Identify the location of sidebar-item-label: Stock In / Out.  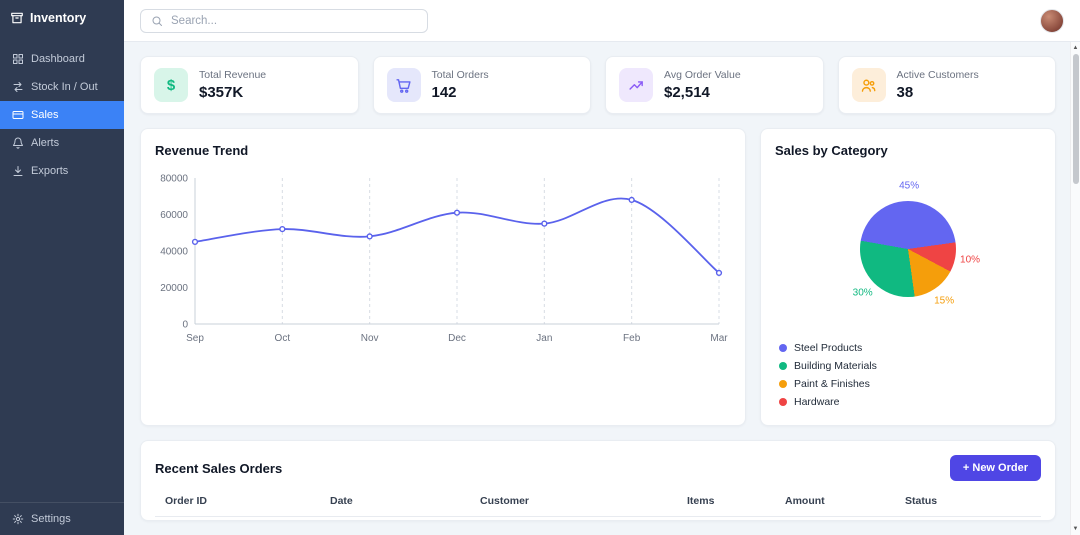
(64, 87).